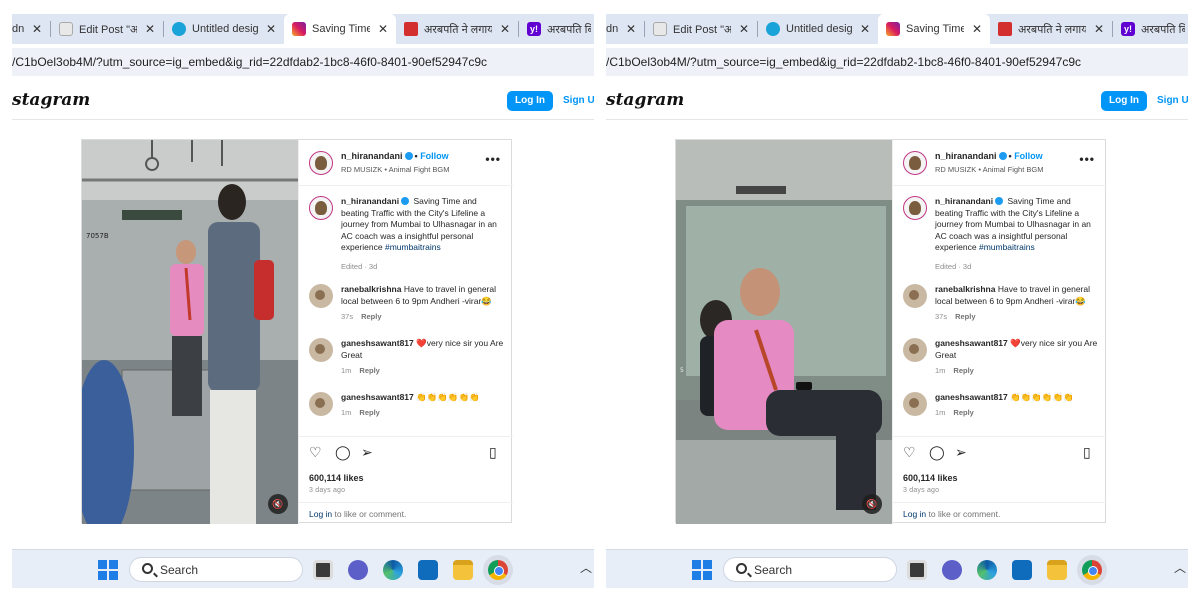 This screenshot has height=600, width=1200. What do you see at coordinates (784, 332) in the screenshot?
I see `post-video: 5 🔇` at bounding box center [784, 332].